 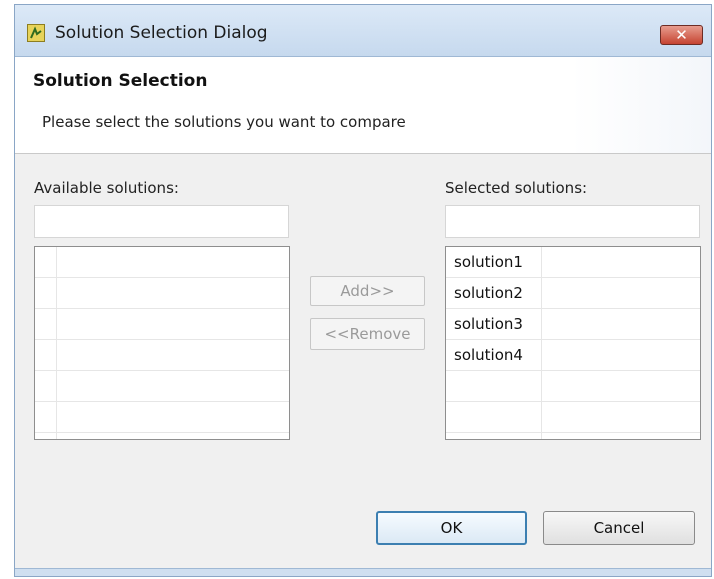 I want to click on available-solutions-list, so click(x=162, y=343).